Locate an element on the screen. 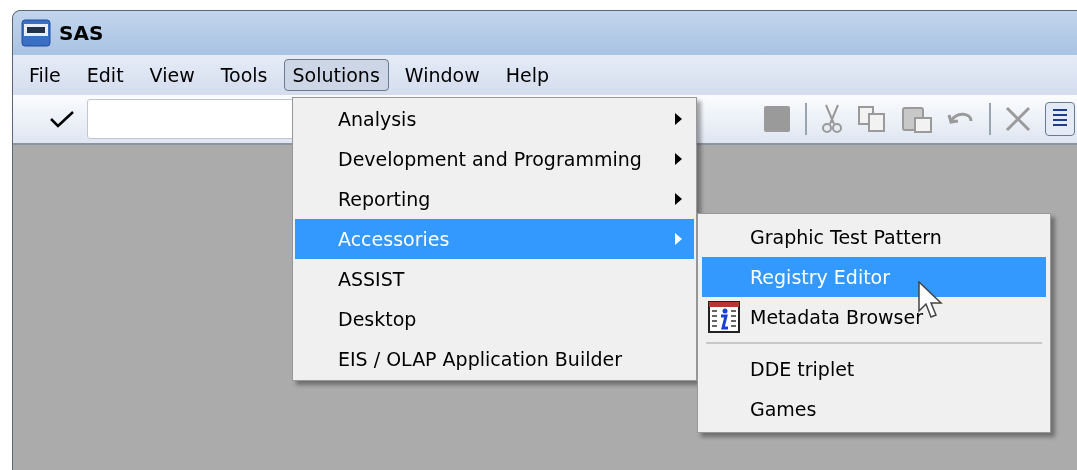  menu-item: ASSIST is located at coordinates (494, 279).